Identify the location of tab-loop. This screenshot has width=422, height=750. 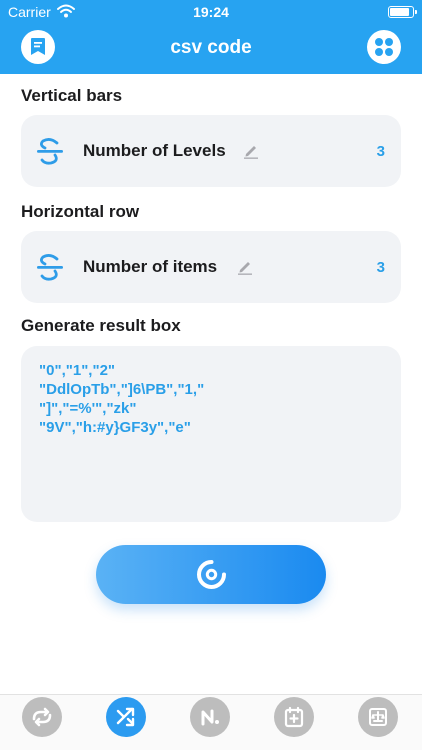
(42, 717).